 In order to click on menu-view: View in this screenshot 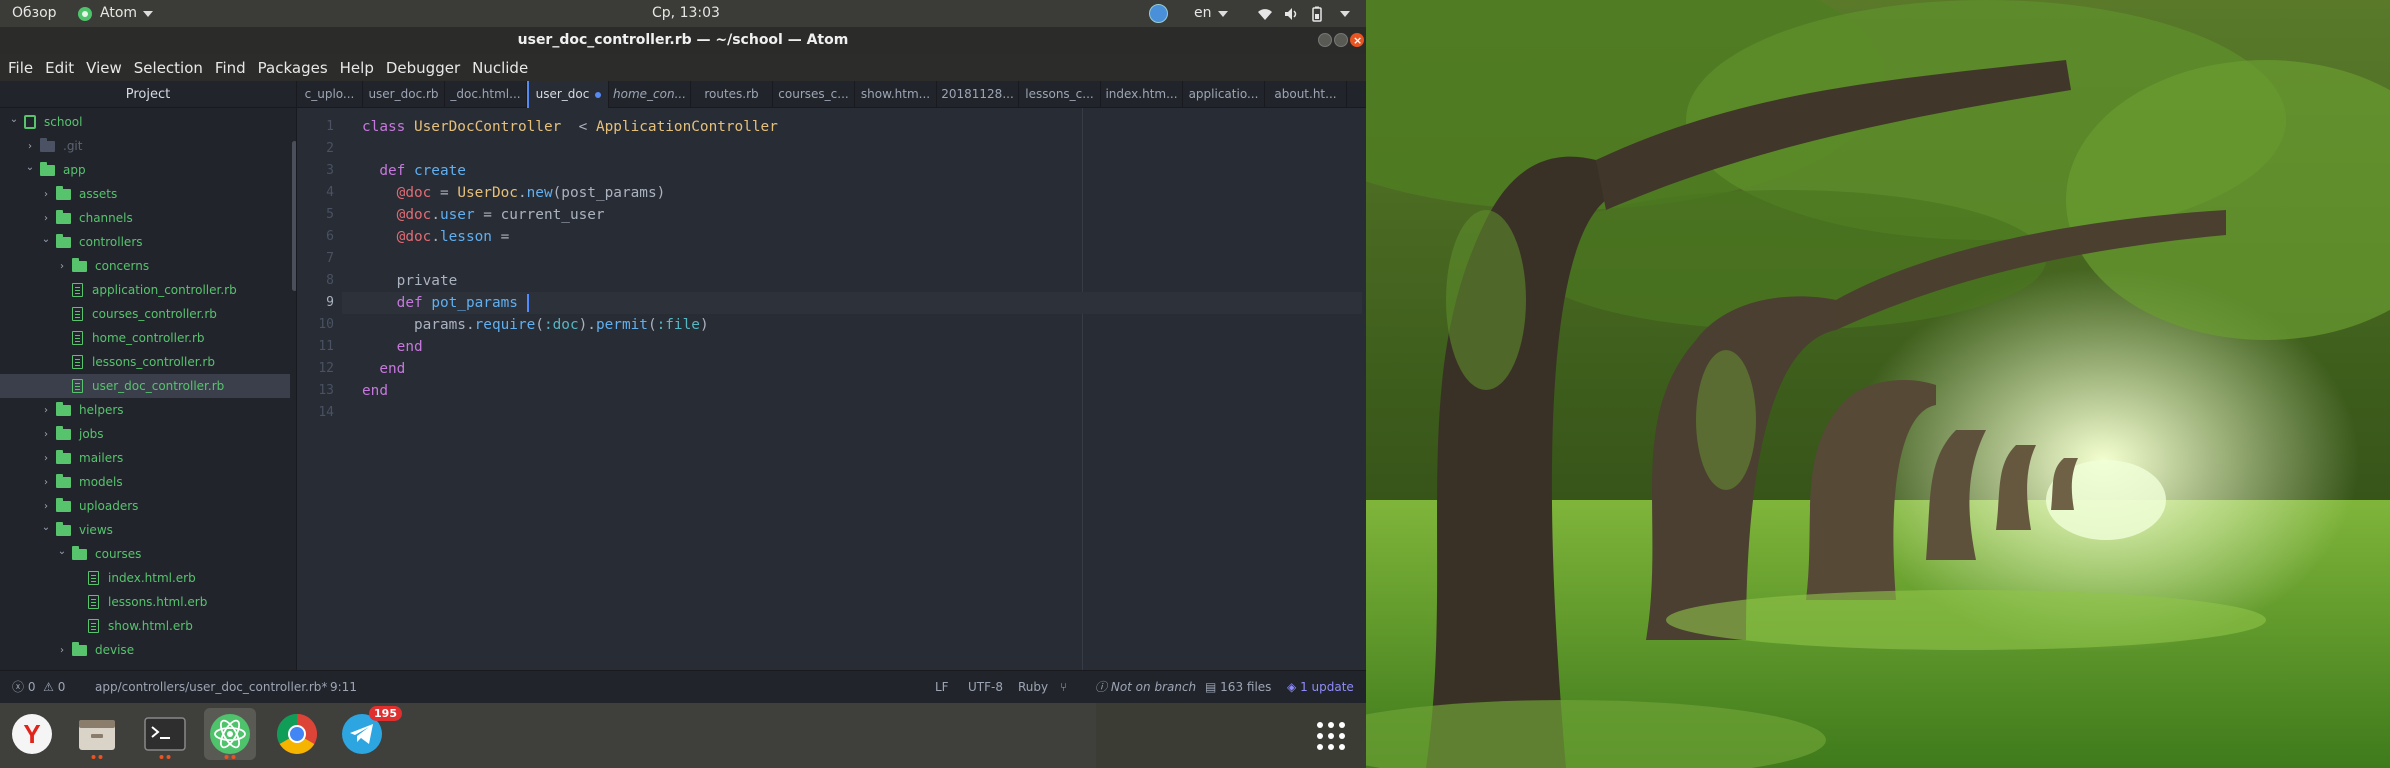, I will do `click(104, 68)`.